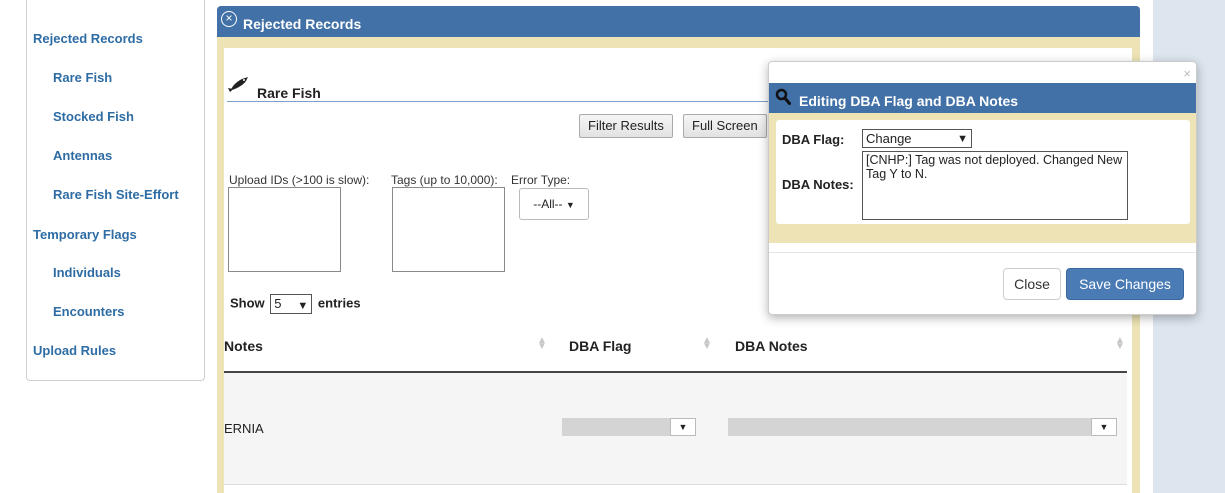  Describe the element at coordinates (244, 428) in the screenshot. I see `cell-notes: ERNIA` at that location.